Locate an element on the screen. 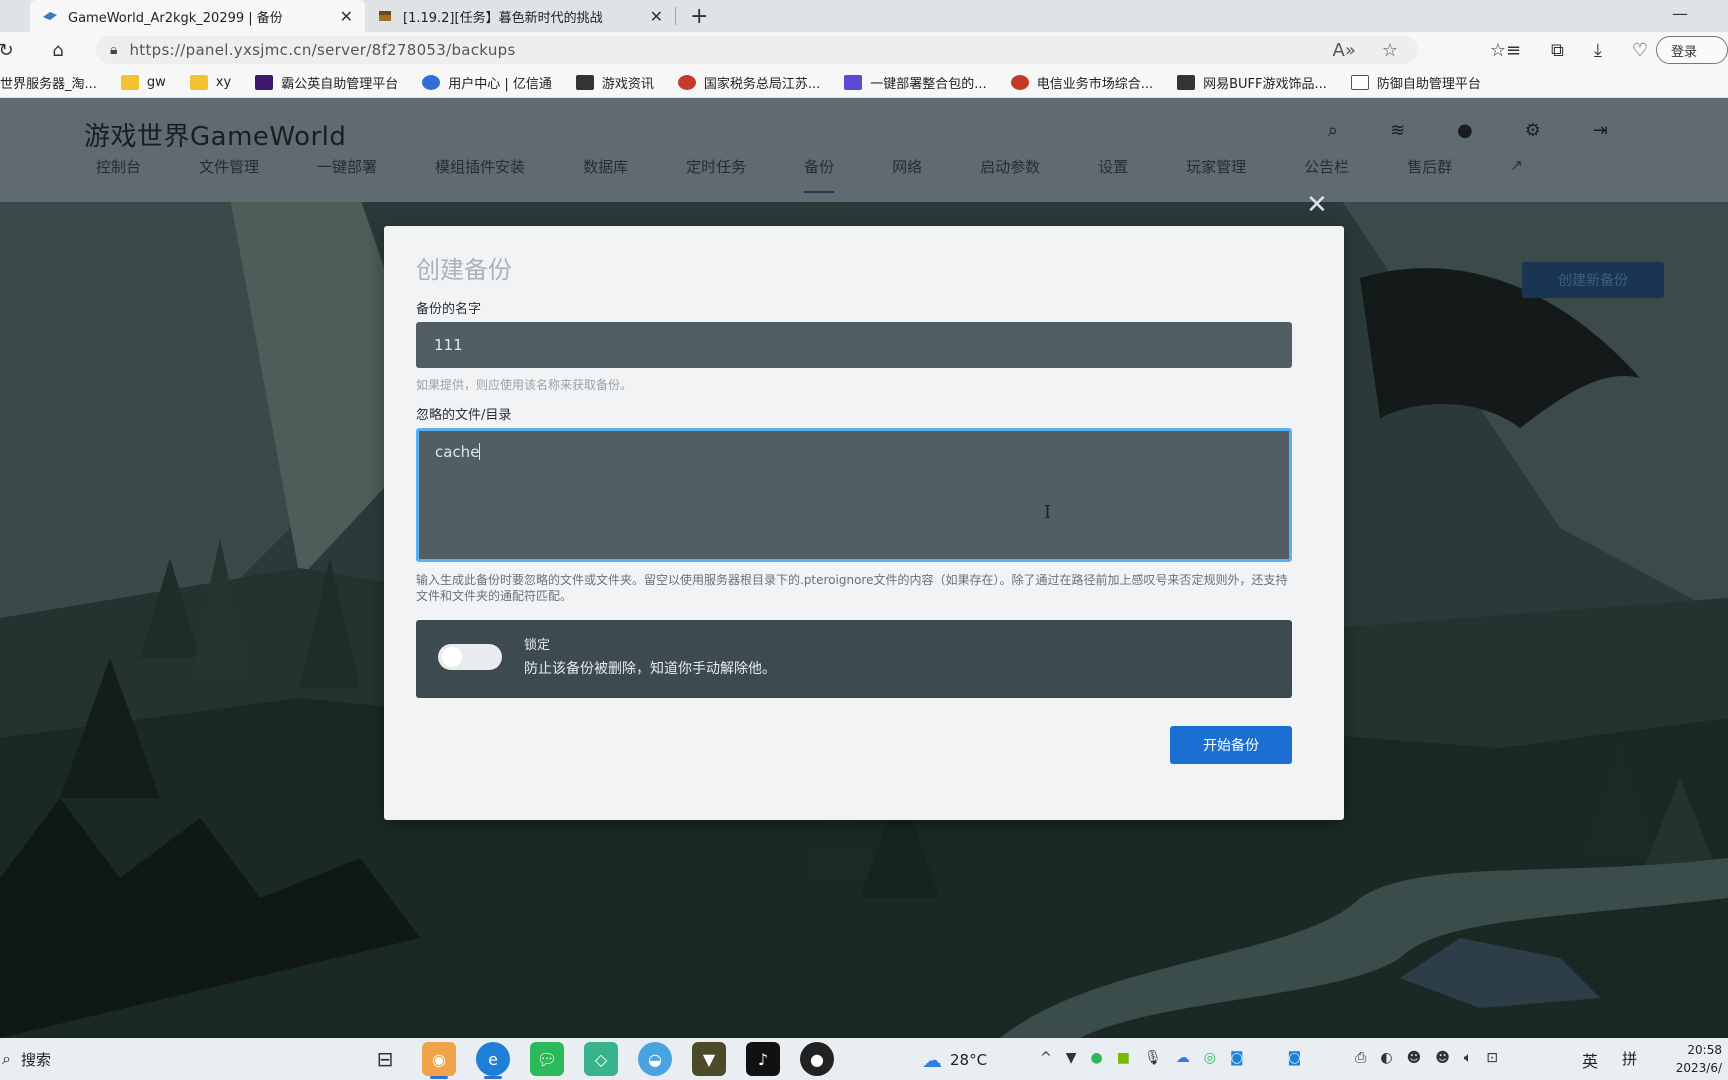 This screenshot has width=1728, height=1080. read-aloud-icon: A» is located at coordinates (1344, 50).